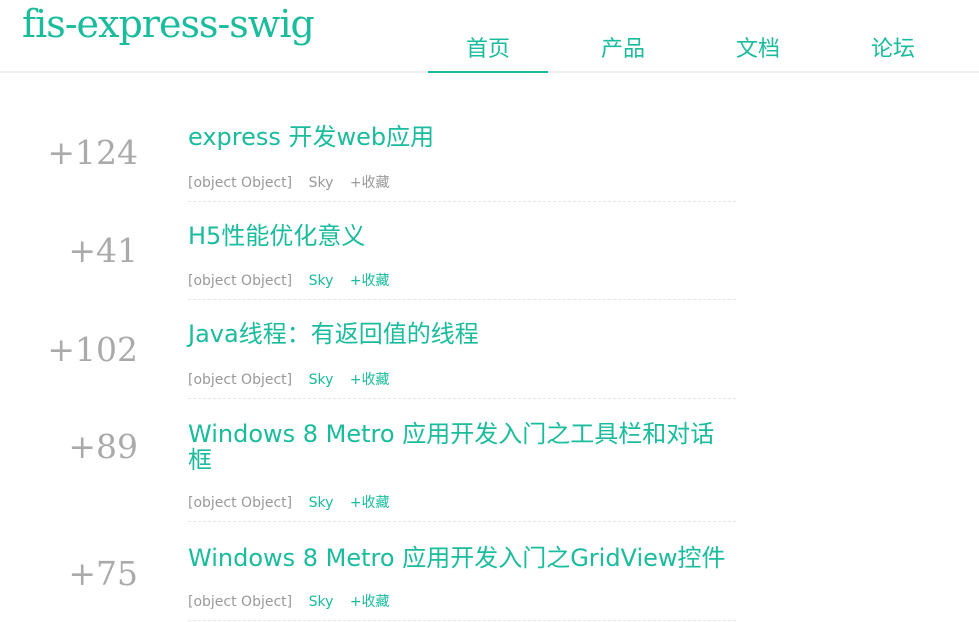 This screenshot has height=622, width=979. Describe the element at coordinates (462, 236) in the screenshot. I see `post-title-link: H5性能优化意义` at that location.